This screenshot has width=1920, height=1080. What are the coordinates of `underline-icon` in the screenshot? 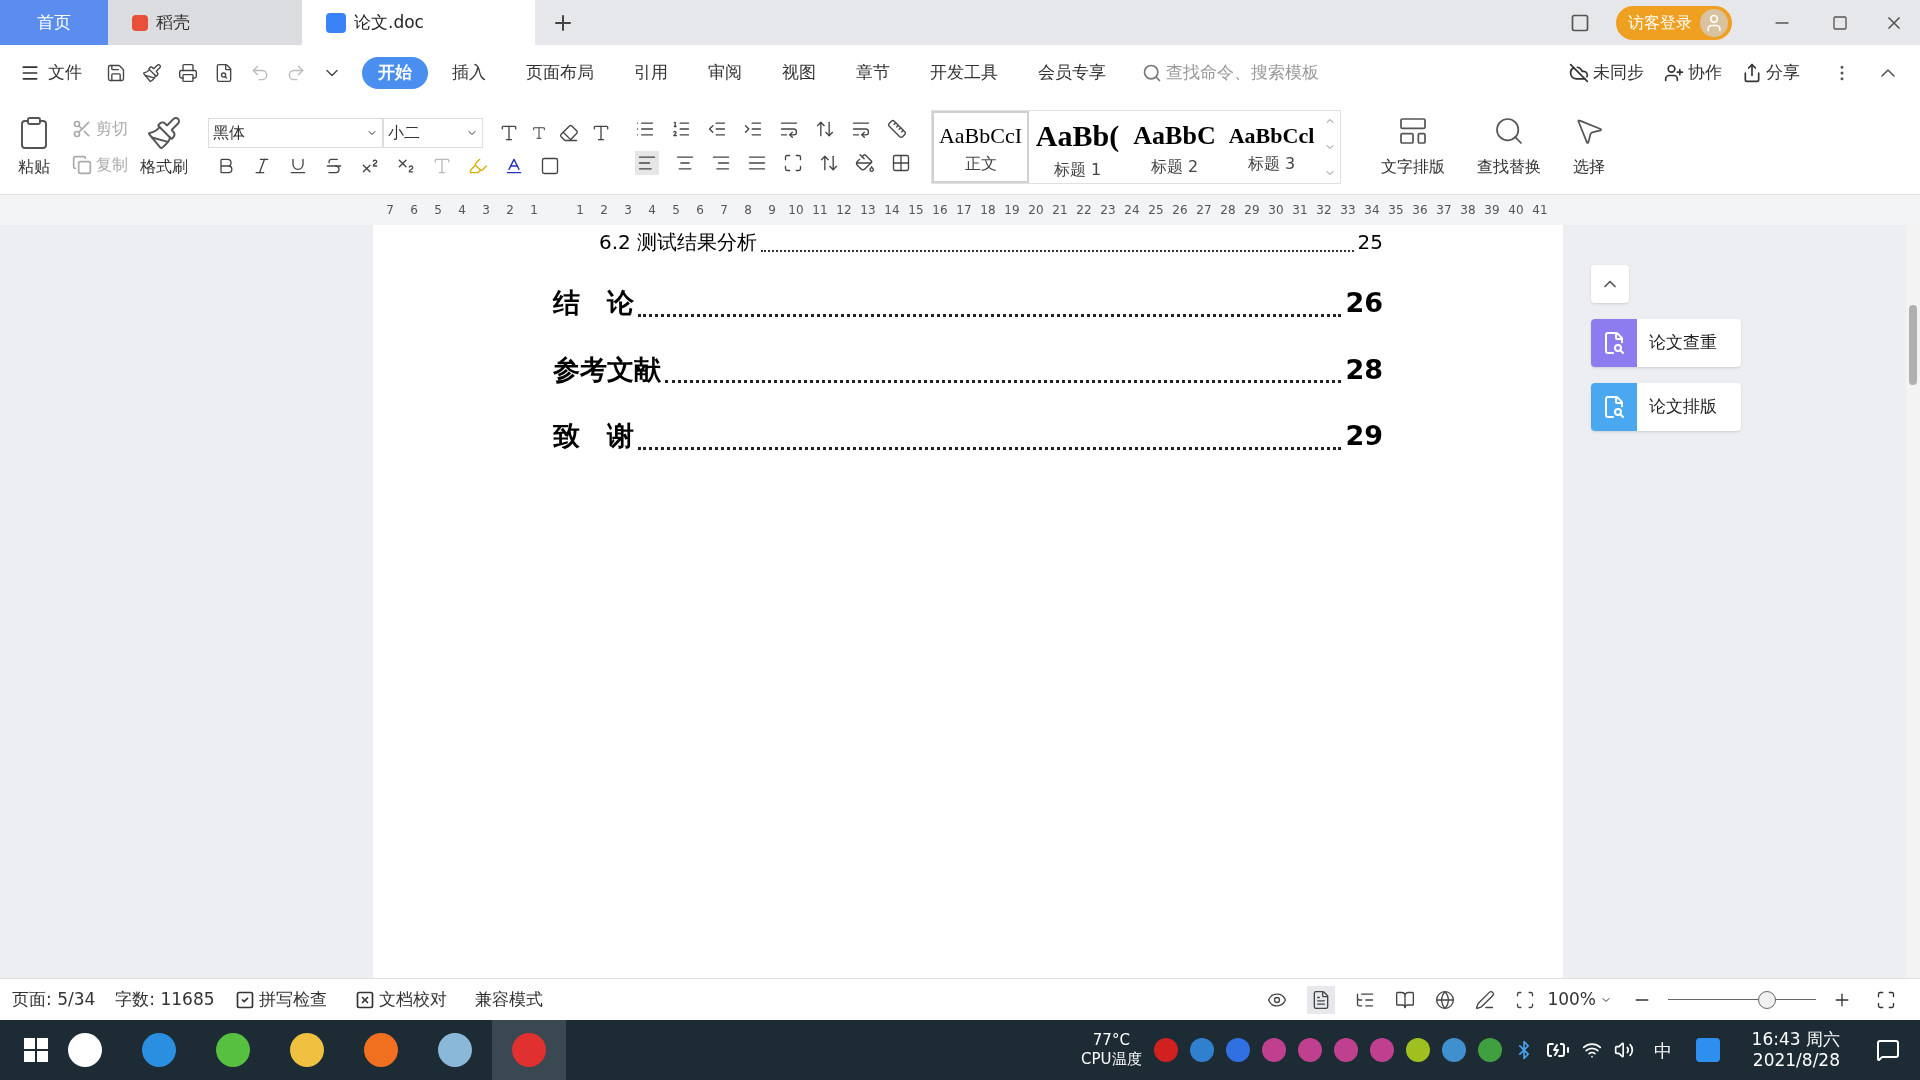 It's located at (298, 166).